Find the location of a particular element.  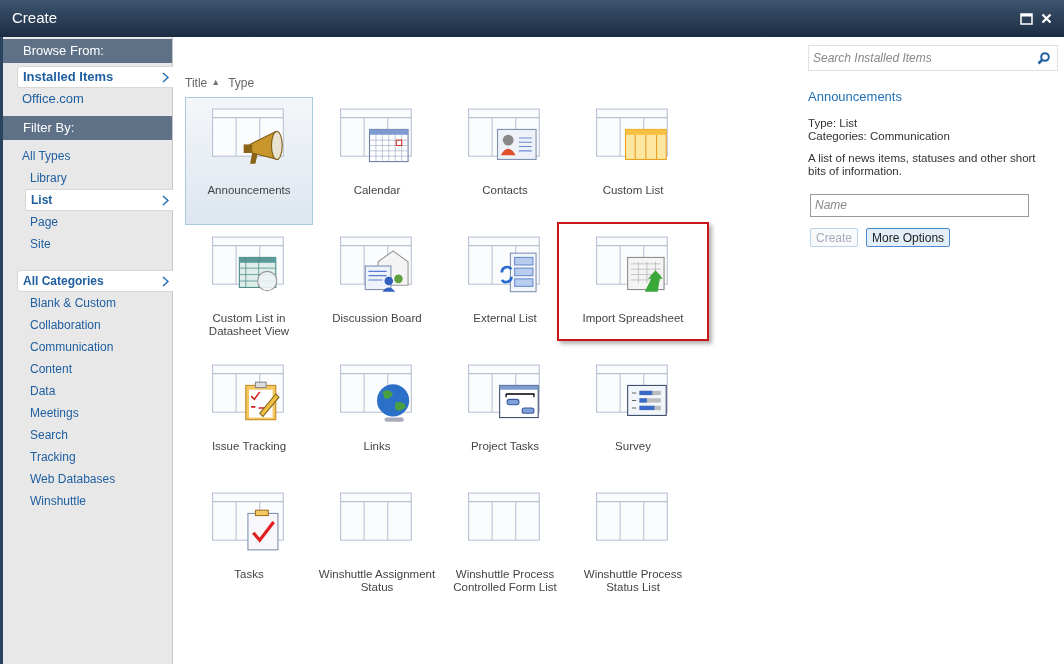

tile-label: Custom List is located at coordinates (633, 190).